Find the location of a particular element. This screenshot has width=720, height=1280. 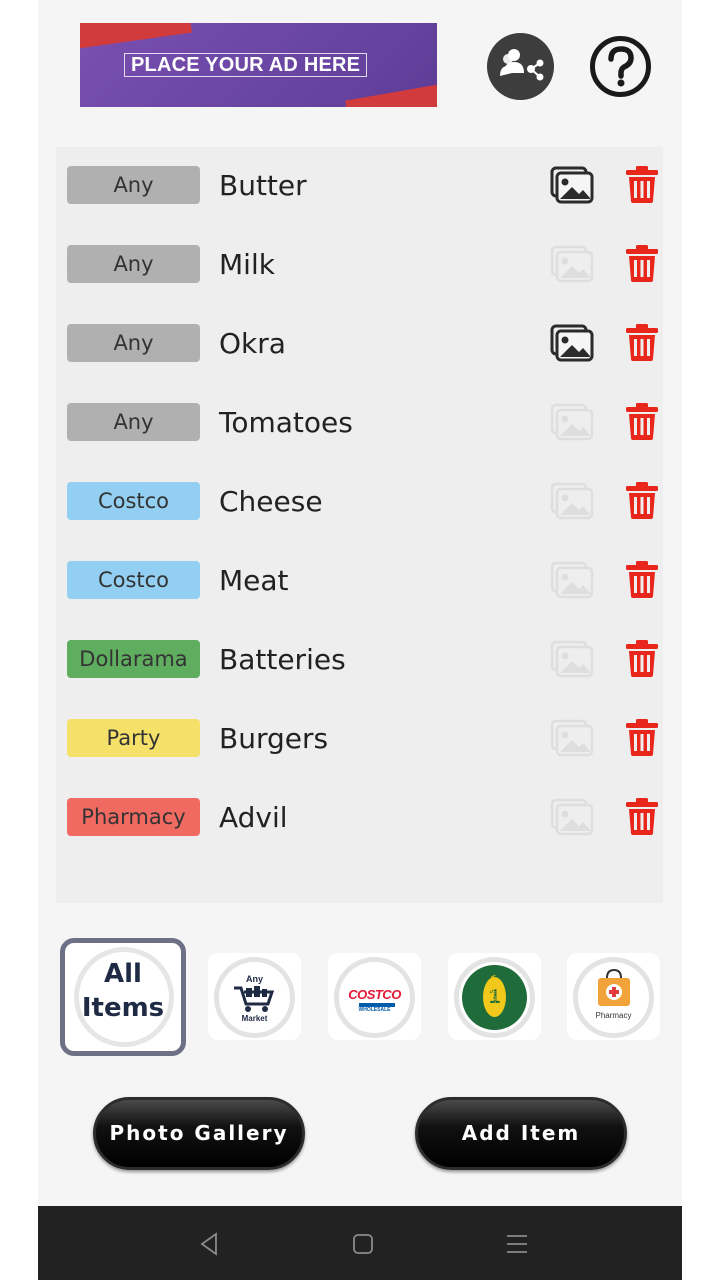

item-name: Advil is located at coordinates (253, 818).